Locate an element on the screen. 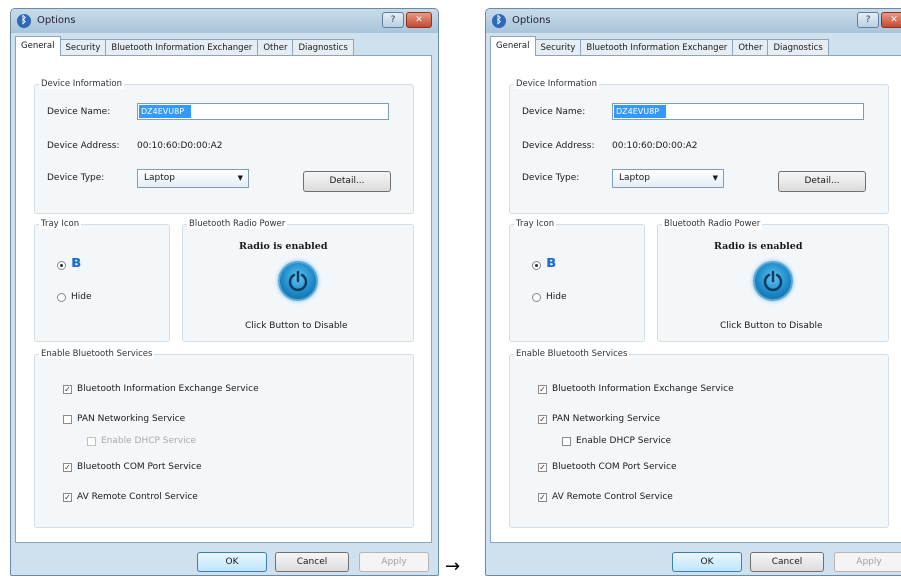 The image size is (901, 580). transition-arrow: → is located at coordinates (453, 566).